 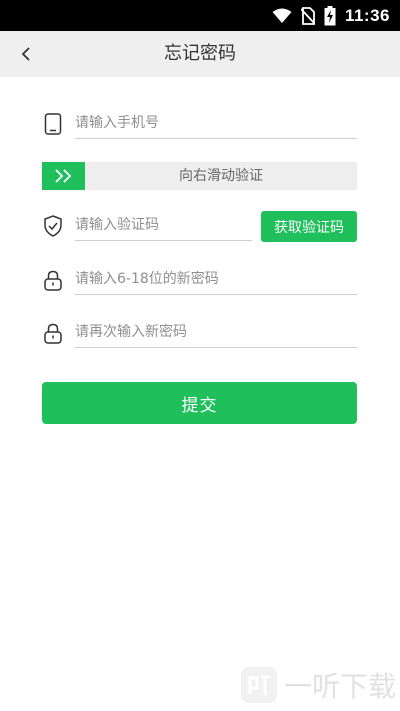 What do you see at coordinates (53, 226) in the screenshot?
I see `shield-check-icon` at bounding box center [53, 226].